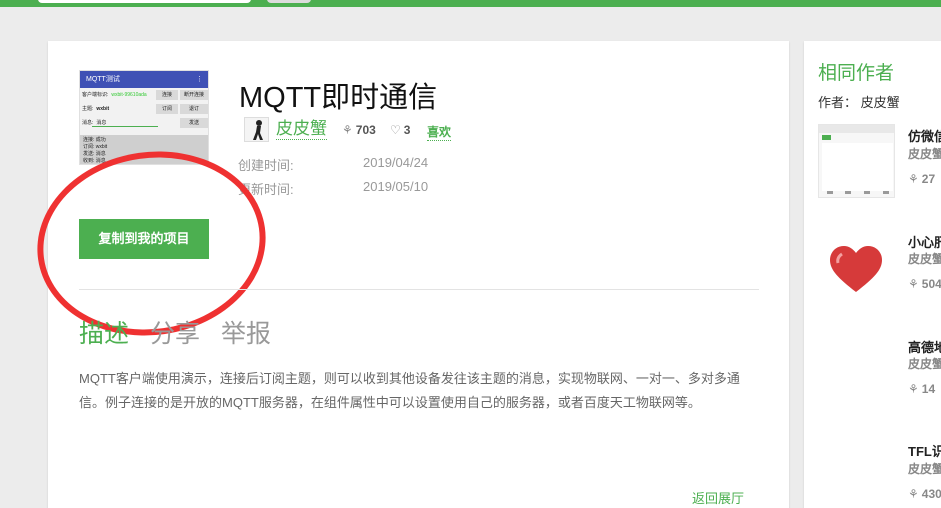  Describe the element at coordinates (266, 165) in the screenshot. I see `created-label: 创建时间:` at that location.